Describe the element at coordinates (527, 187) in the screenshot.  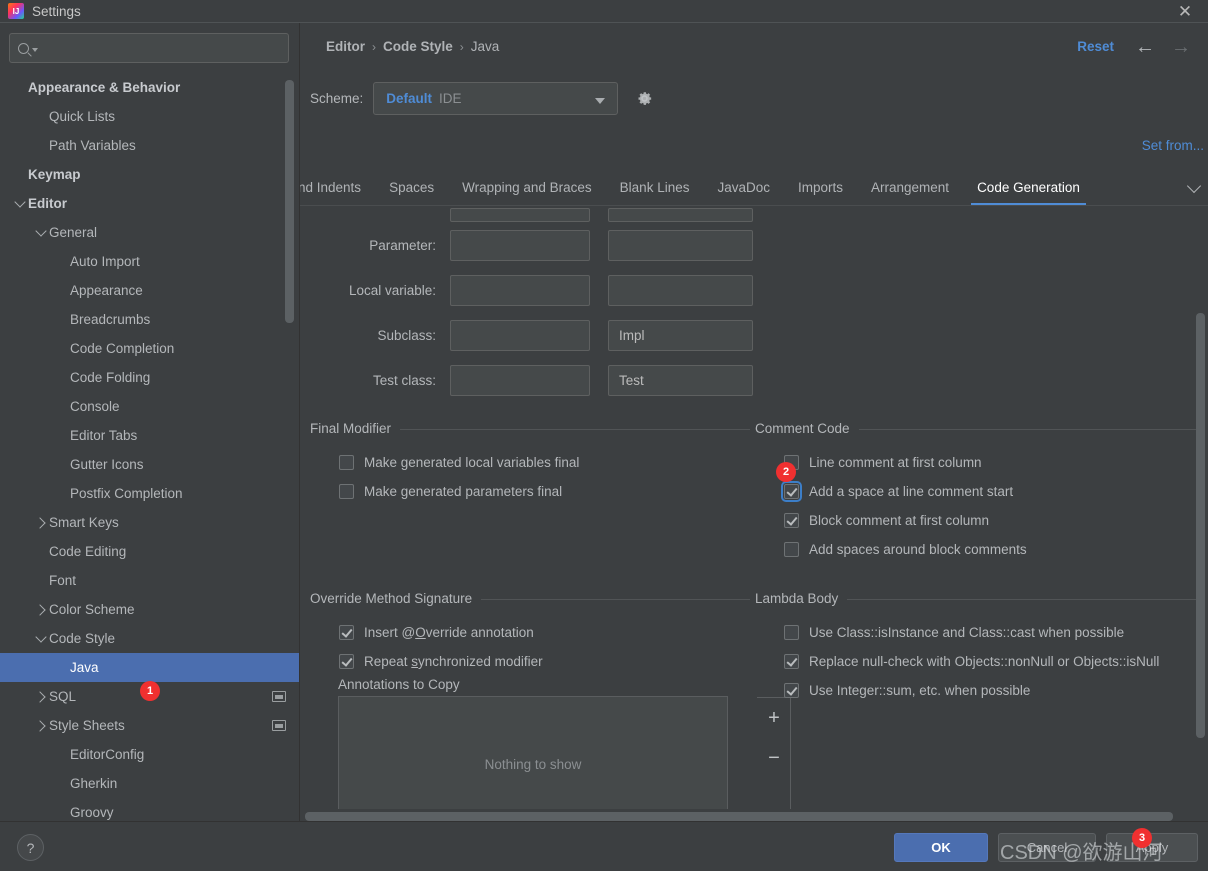
I see `tab-wrapping-and-braces: Wrapping and Braces` at that location.